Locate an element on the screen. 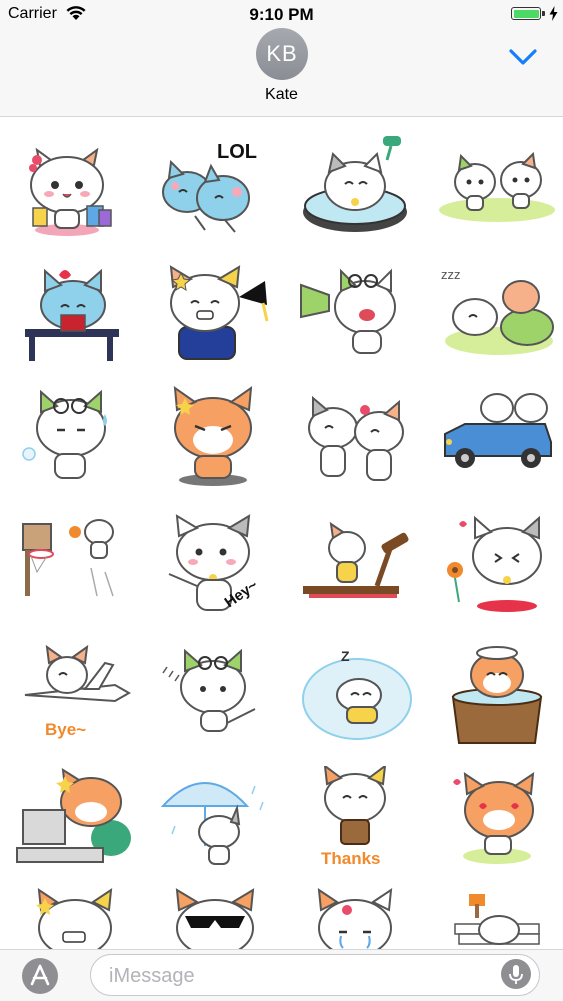 The image size is (563, 1001). charging-icon is located at coordinates (553, 13).